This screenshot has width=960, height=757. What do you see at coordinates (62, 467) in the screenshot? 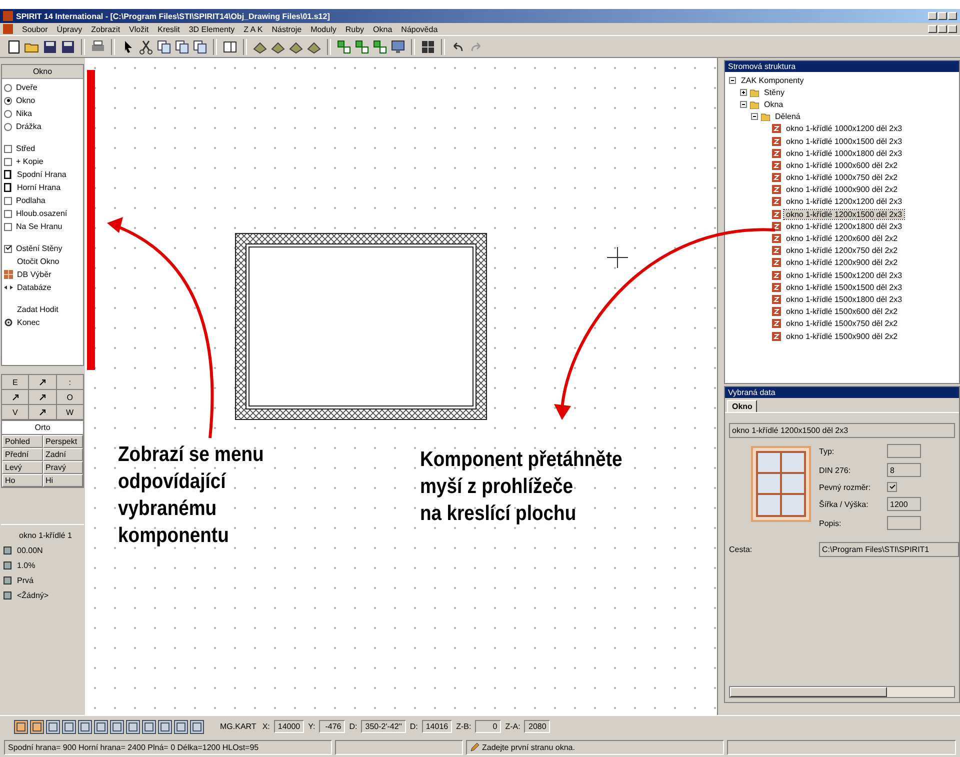
I see `view-option: Pravý` at bounding box center [62, 467].